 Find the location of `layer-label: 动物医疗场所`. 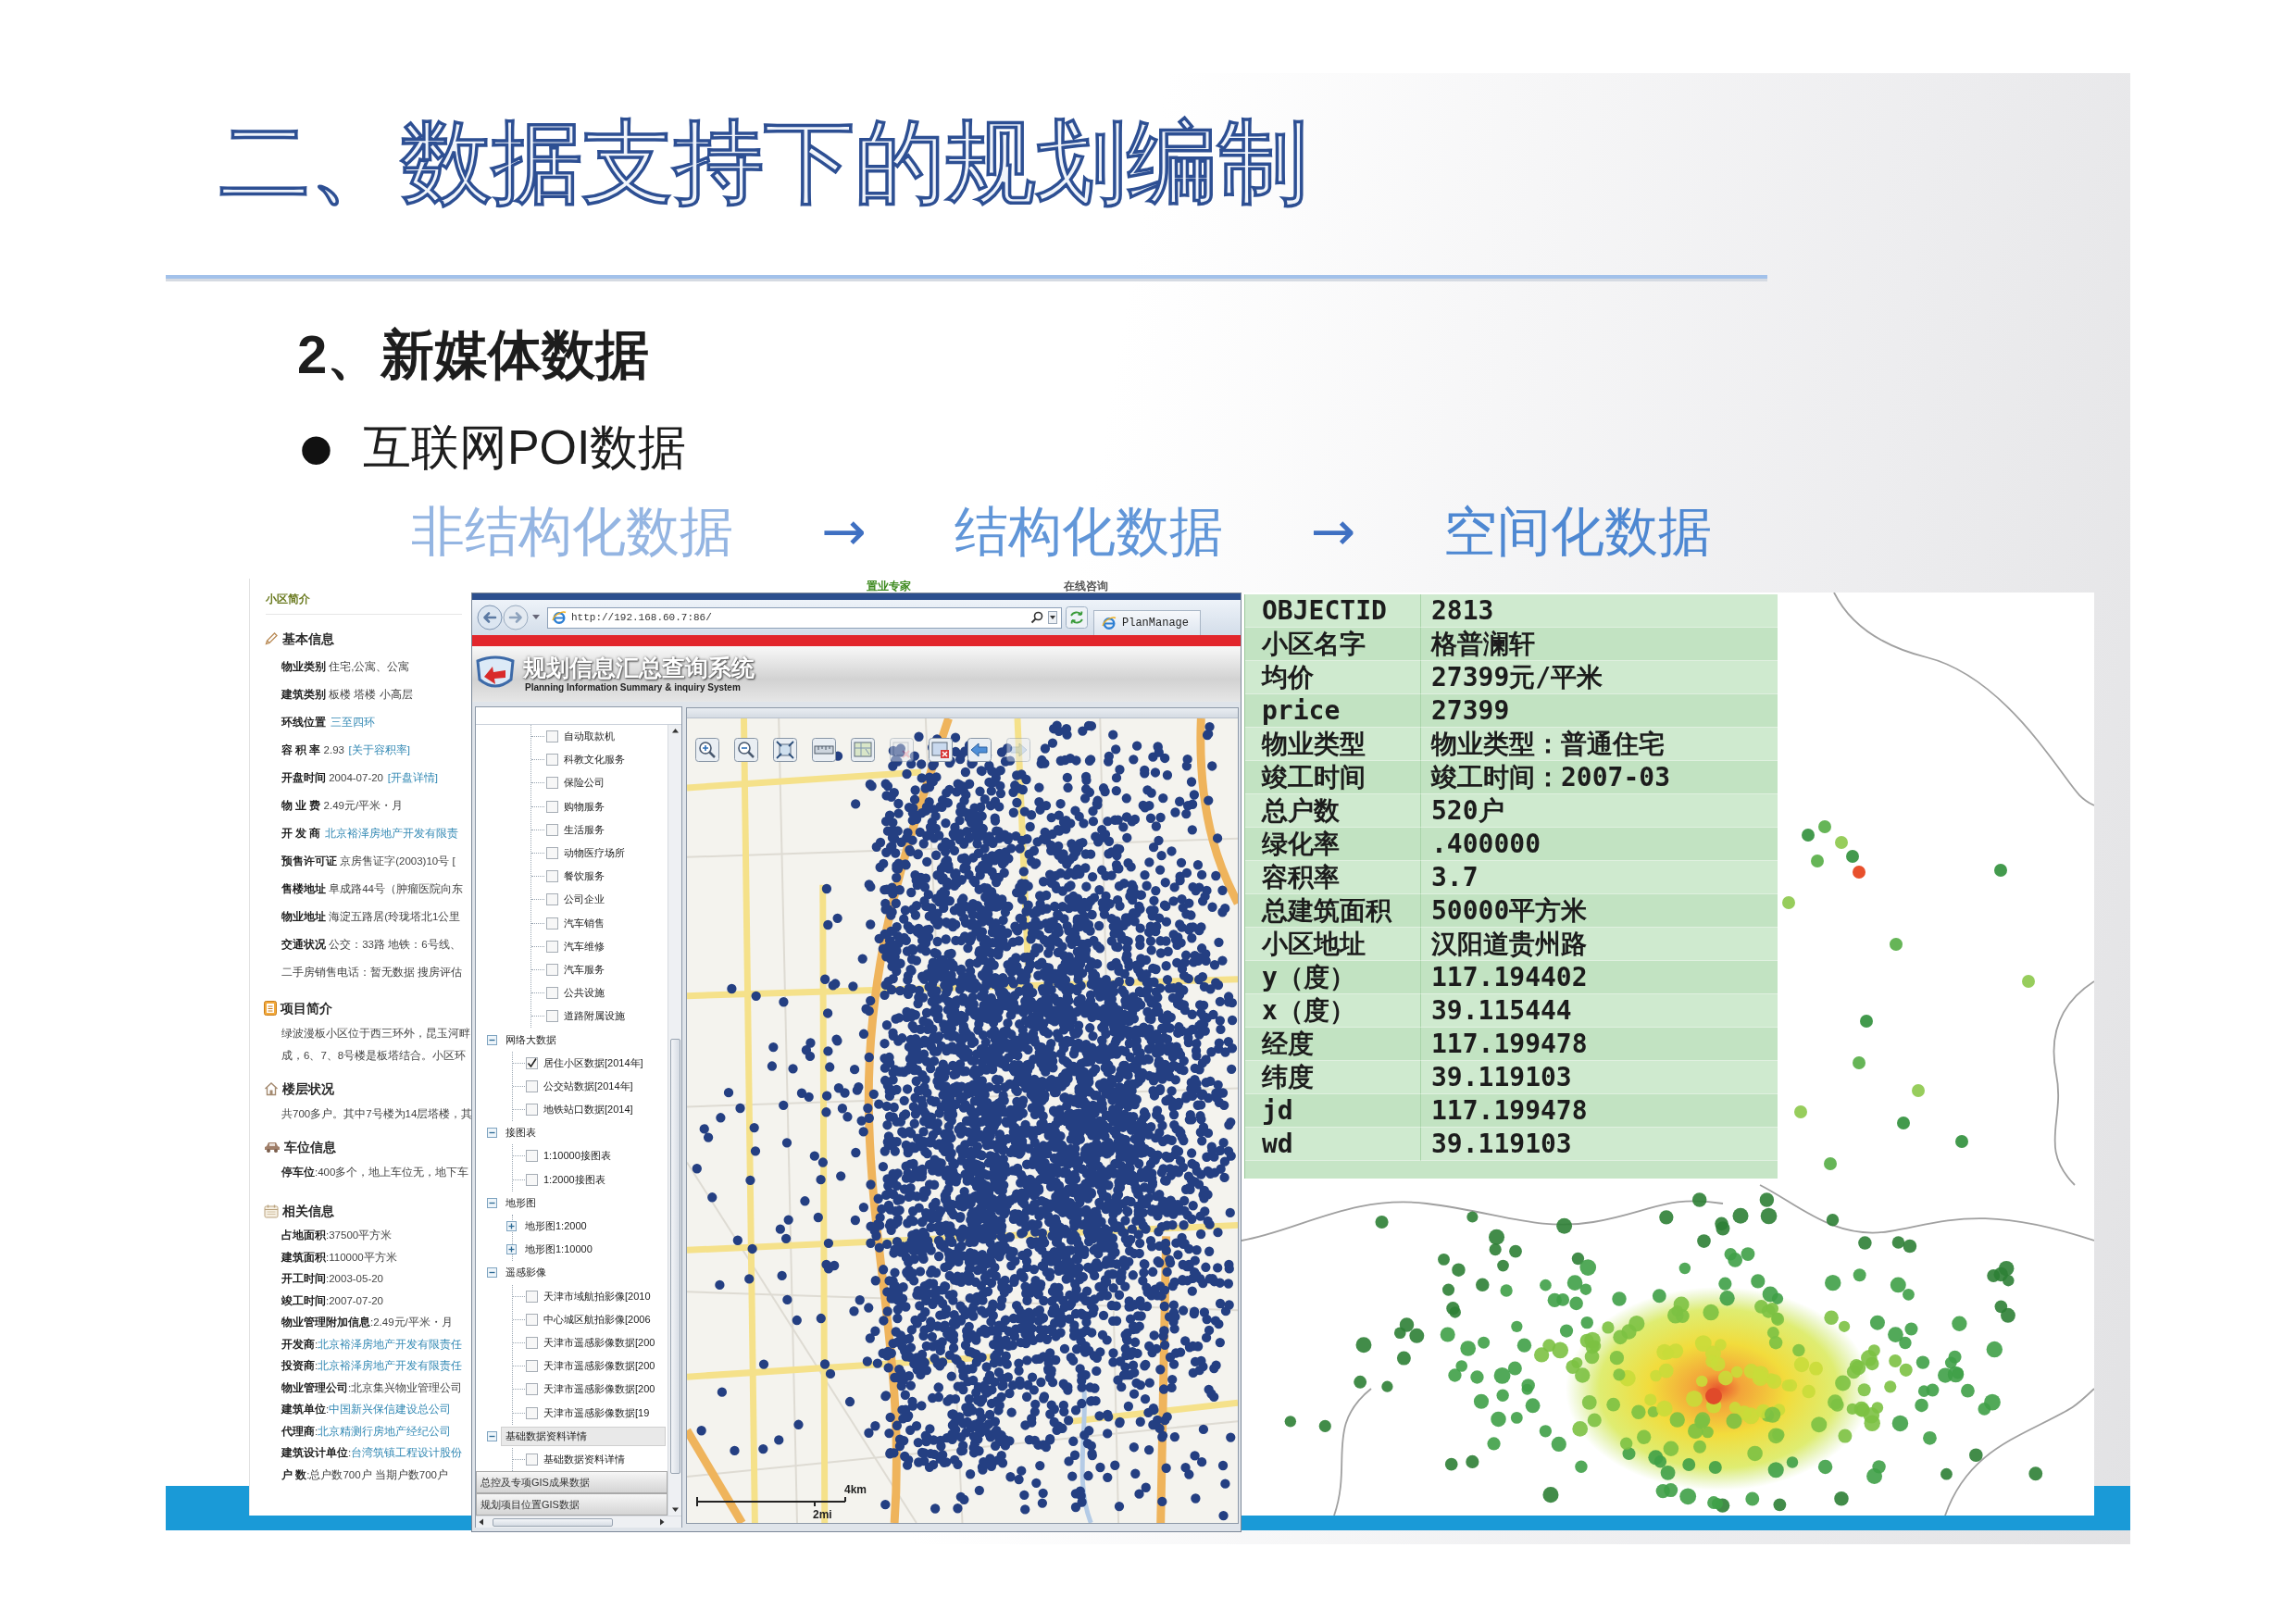

layer-label: 动物医疗场所 is located at coordinates (594, 853).